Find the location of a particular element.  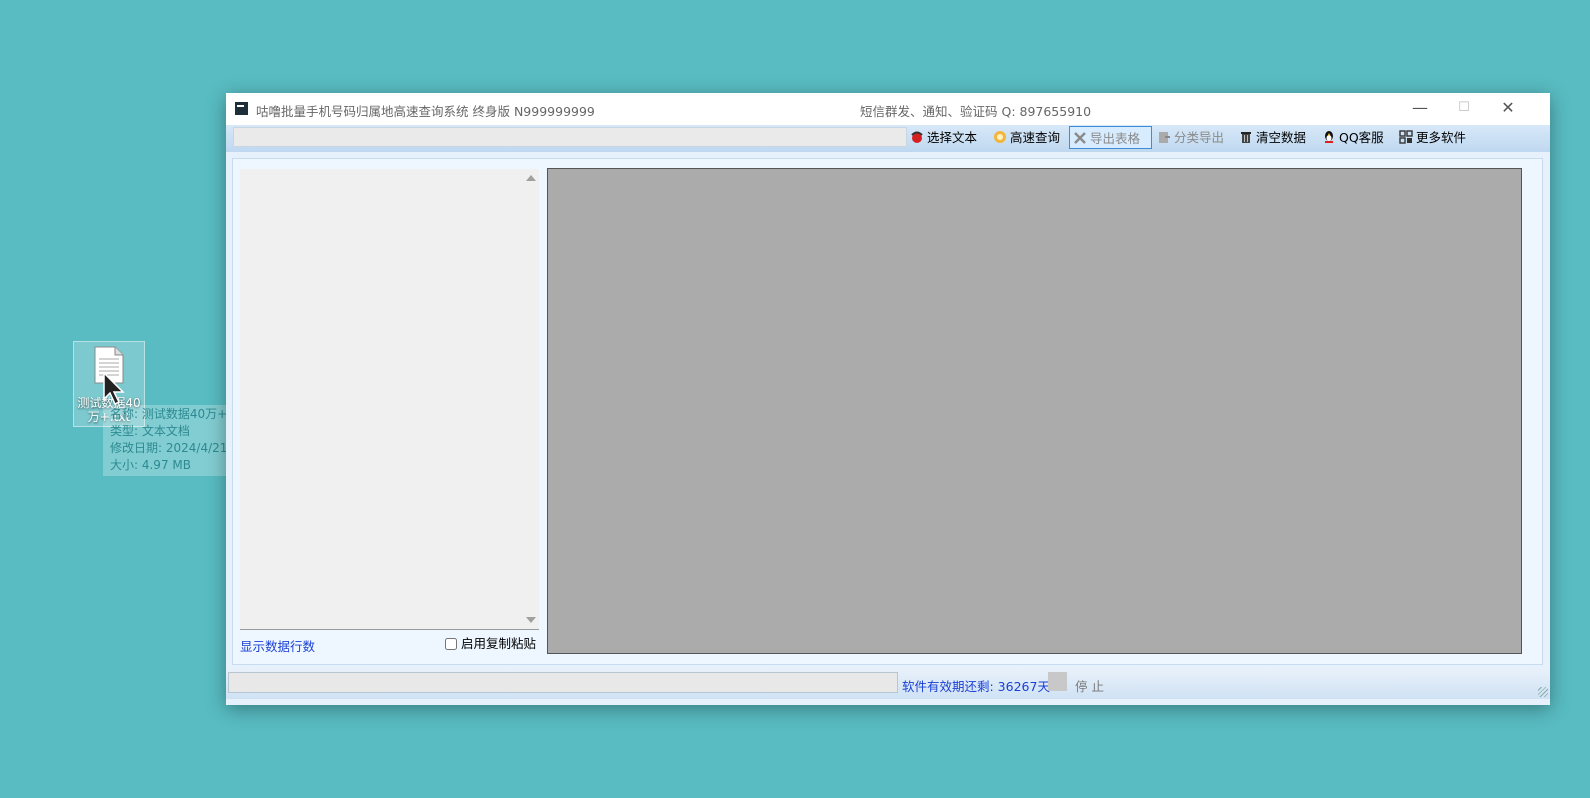

scroll-up-arrow-icon is located at coordinates (531, 178).